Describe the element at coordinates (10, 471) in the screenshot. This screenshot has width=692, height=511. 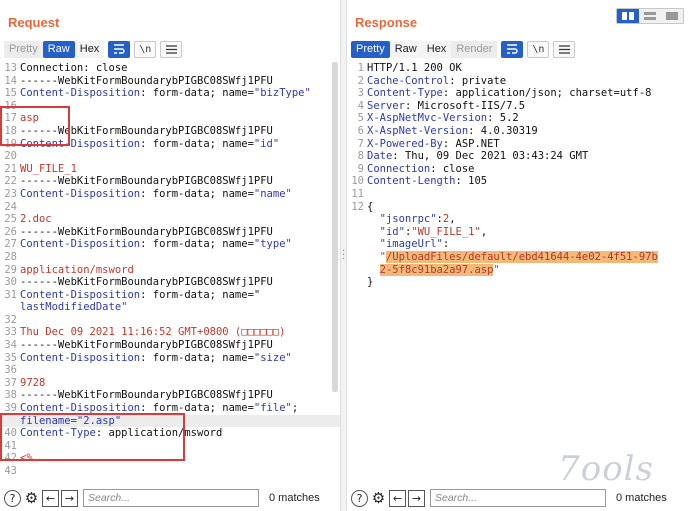
I see `line-number: 43` at that location.